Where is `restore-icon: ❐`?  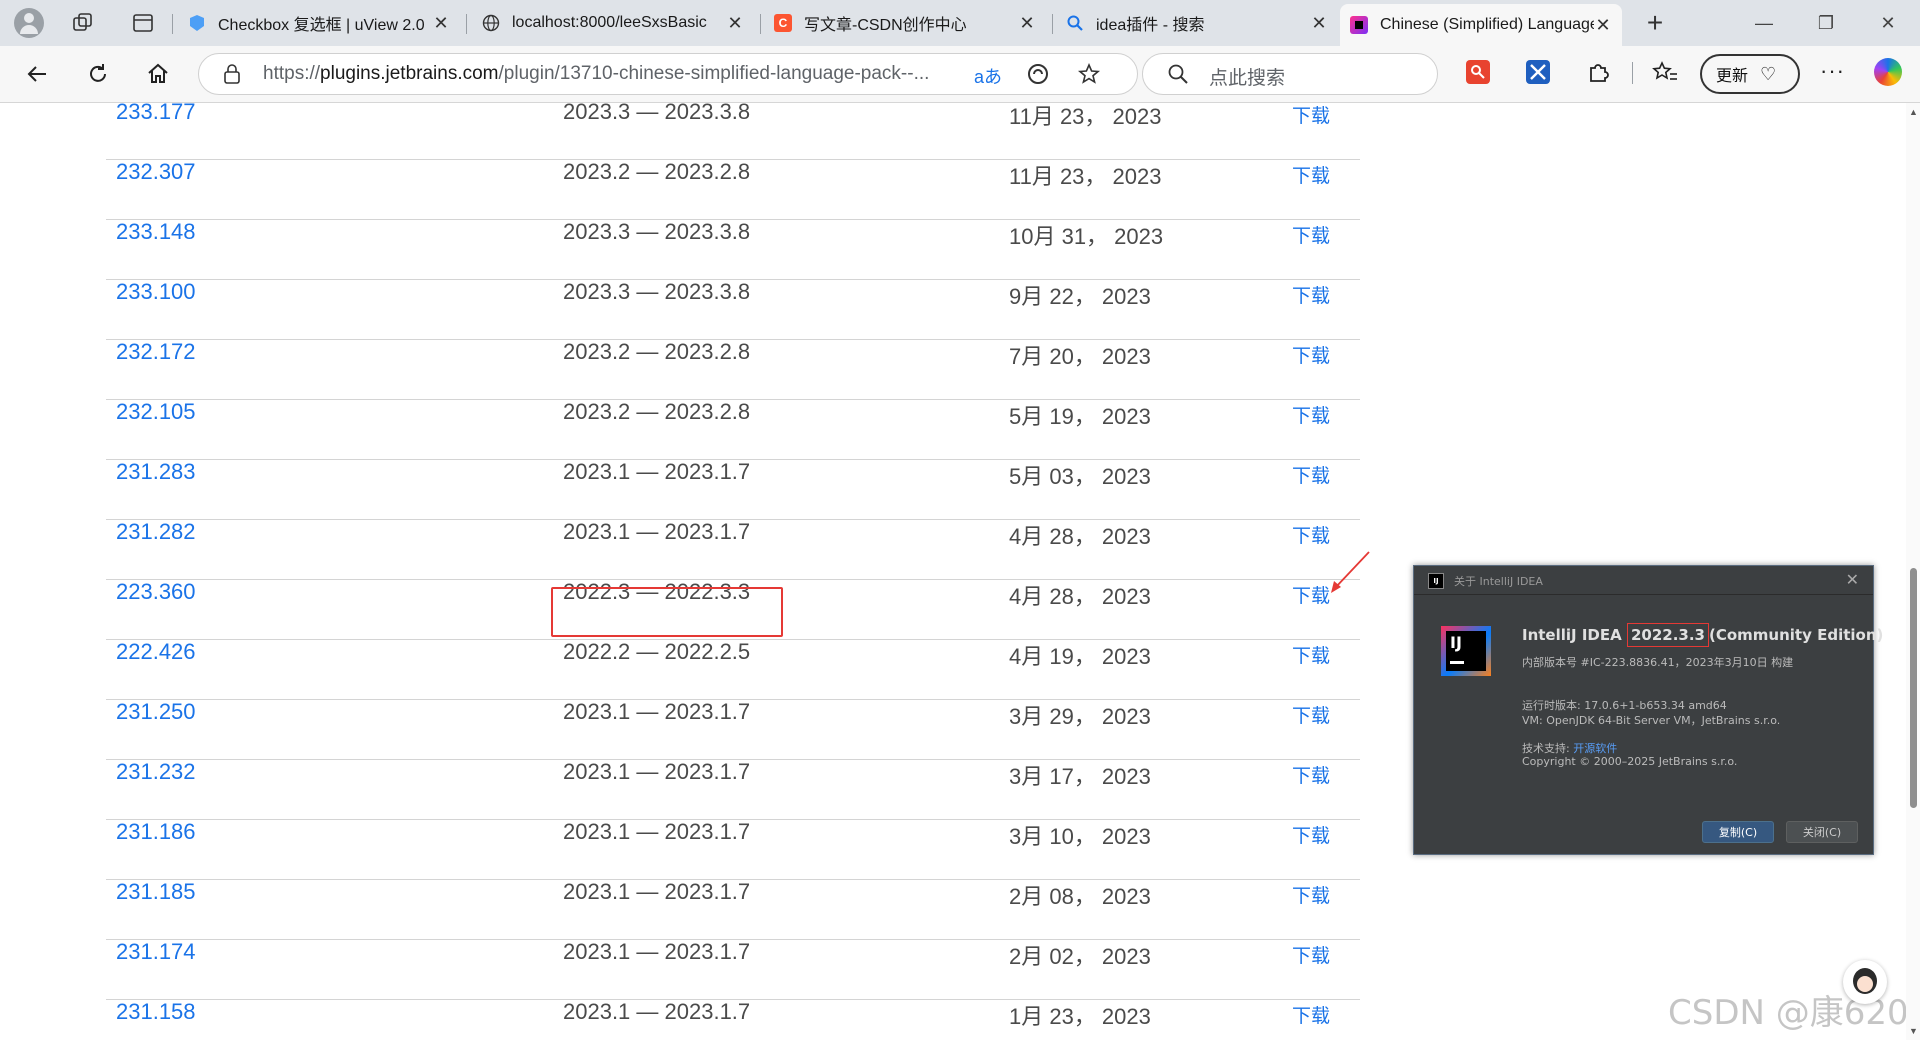 restore-icon: ❐ is located at coordinates (1826, 23).